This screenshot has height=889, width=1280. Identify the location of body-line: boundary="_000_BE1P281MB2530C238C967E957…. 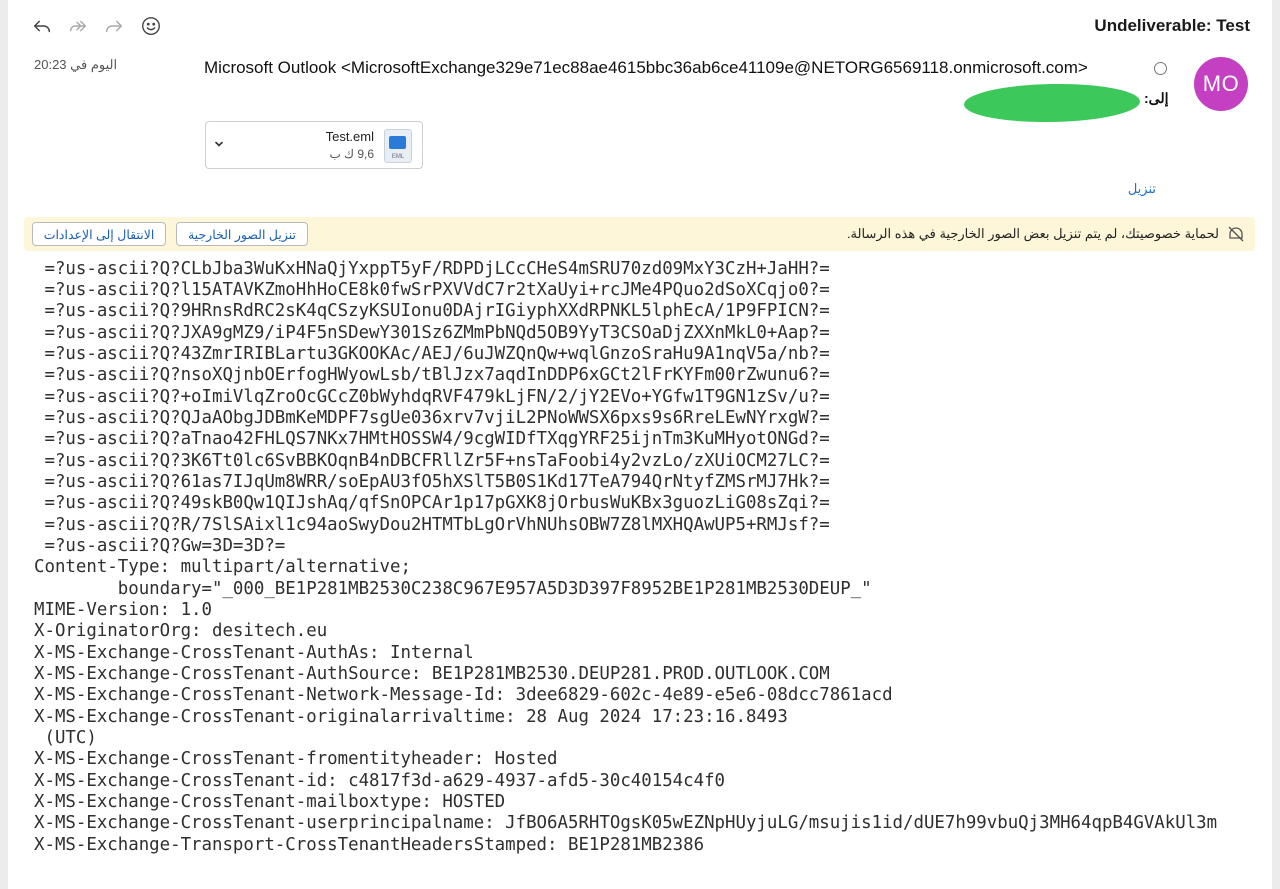
(453, 589).